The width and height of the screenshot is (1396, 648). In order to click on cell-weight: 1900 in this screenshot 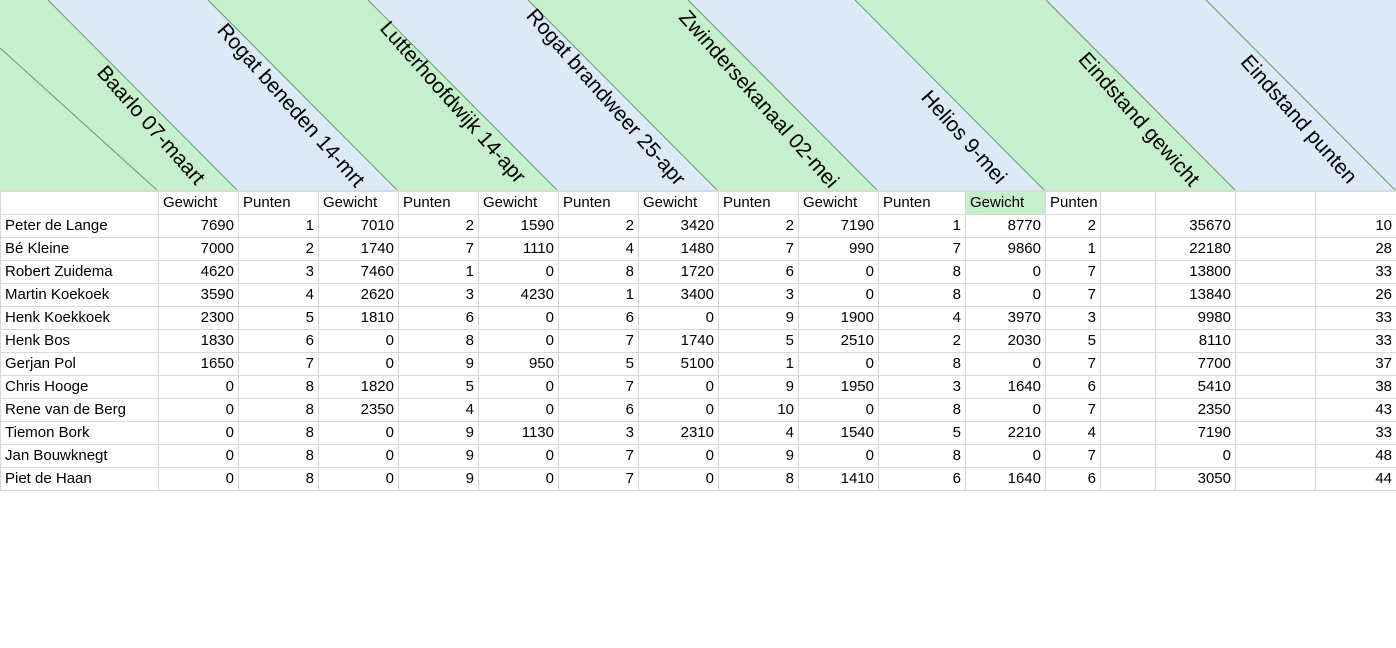, I will do `click(838, 318)`.